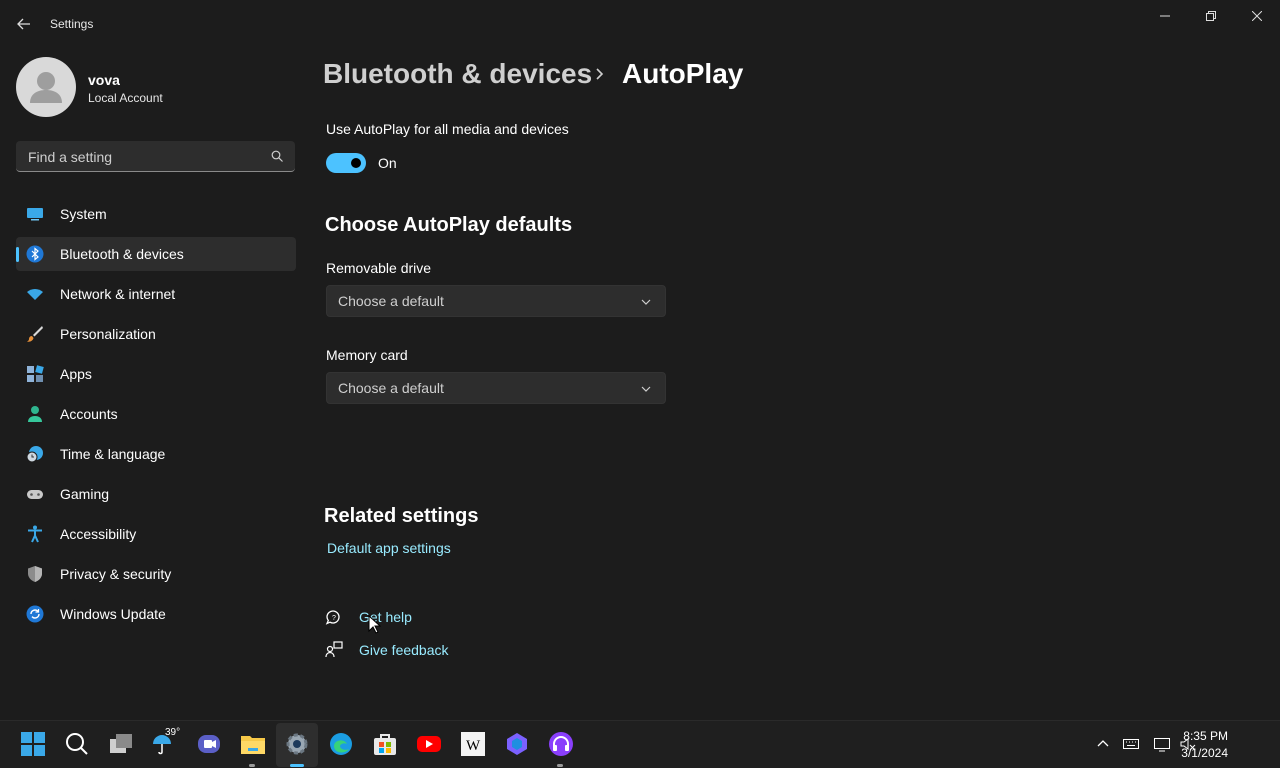  Describe the element at coordinates (35, 574) in the screenshot. I see `shield-icon` at that location.